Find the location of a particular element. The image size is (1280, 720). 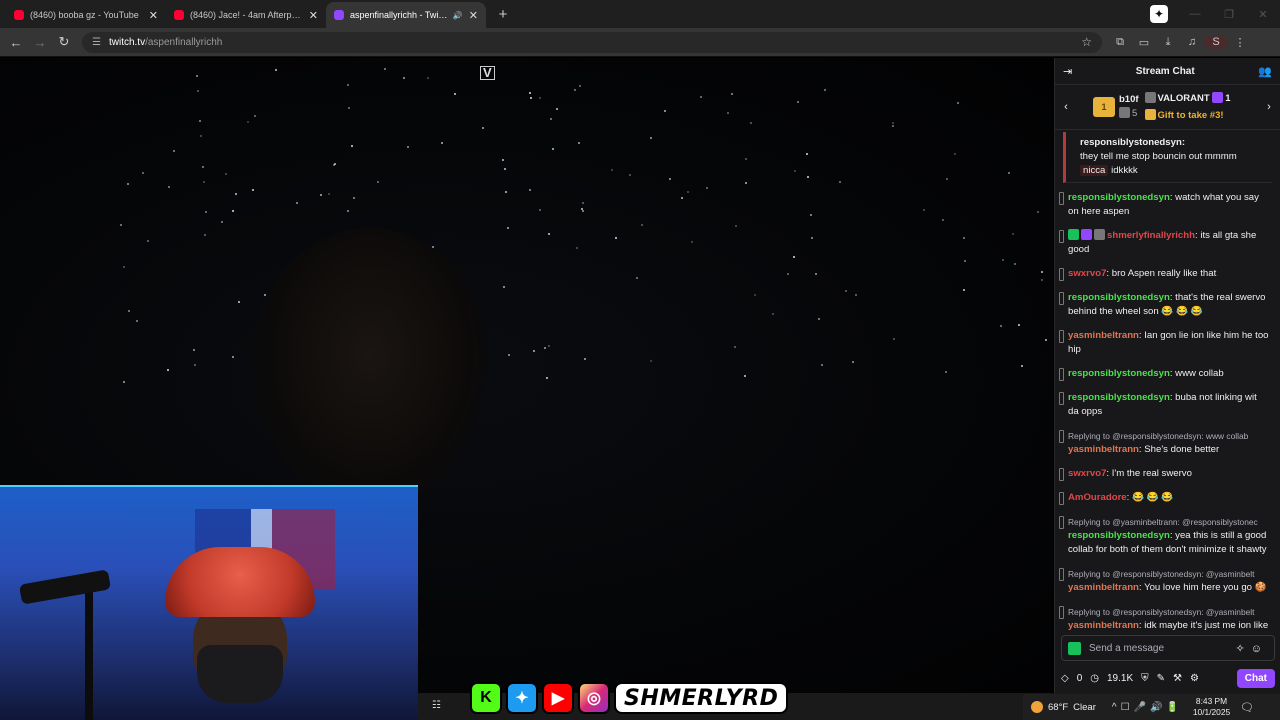

chat-username: shmerlyfinallyrichh is located at coordinates (1151, 235).